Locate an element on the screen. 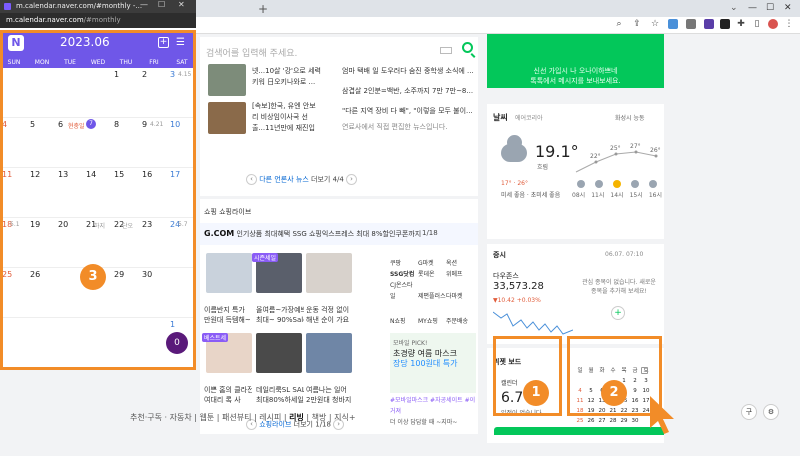  search-bar: 검색어를 입력해 주세요. is located at coordinates (339, 51).